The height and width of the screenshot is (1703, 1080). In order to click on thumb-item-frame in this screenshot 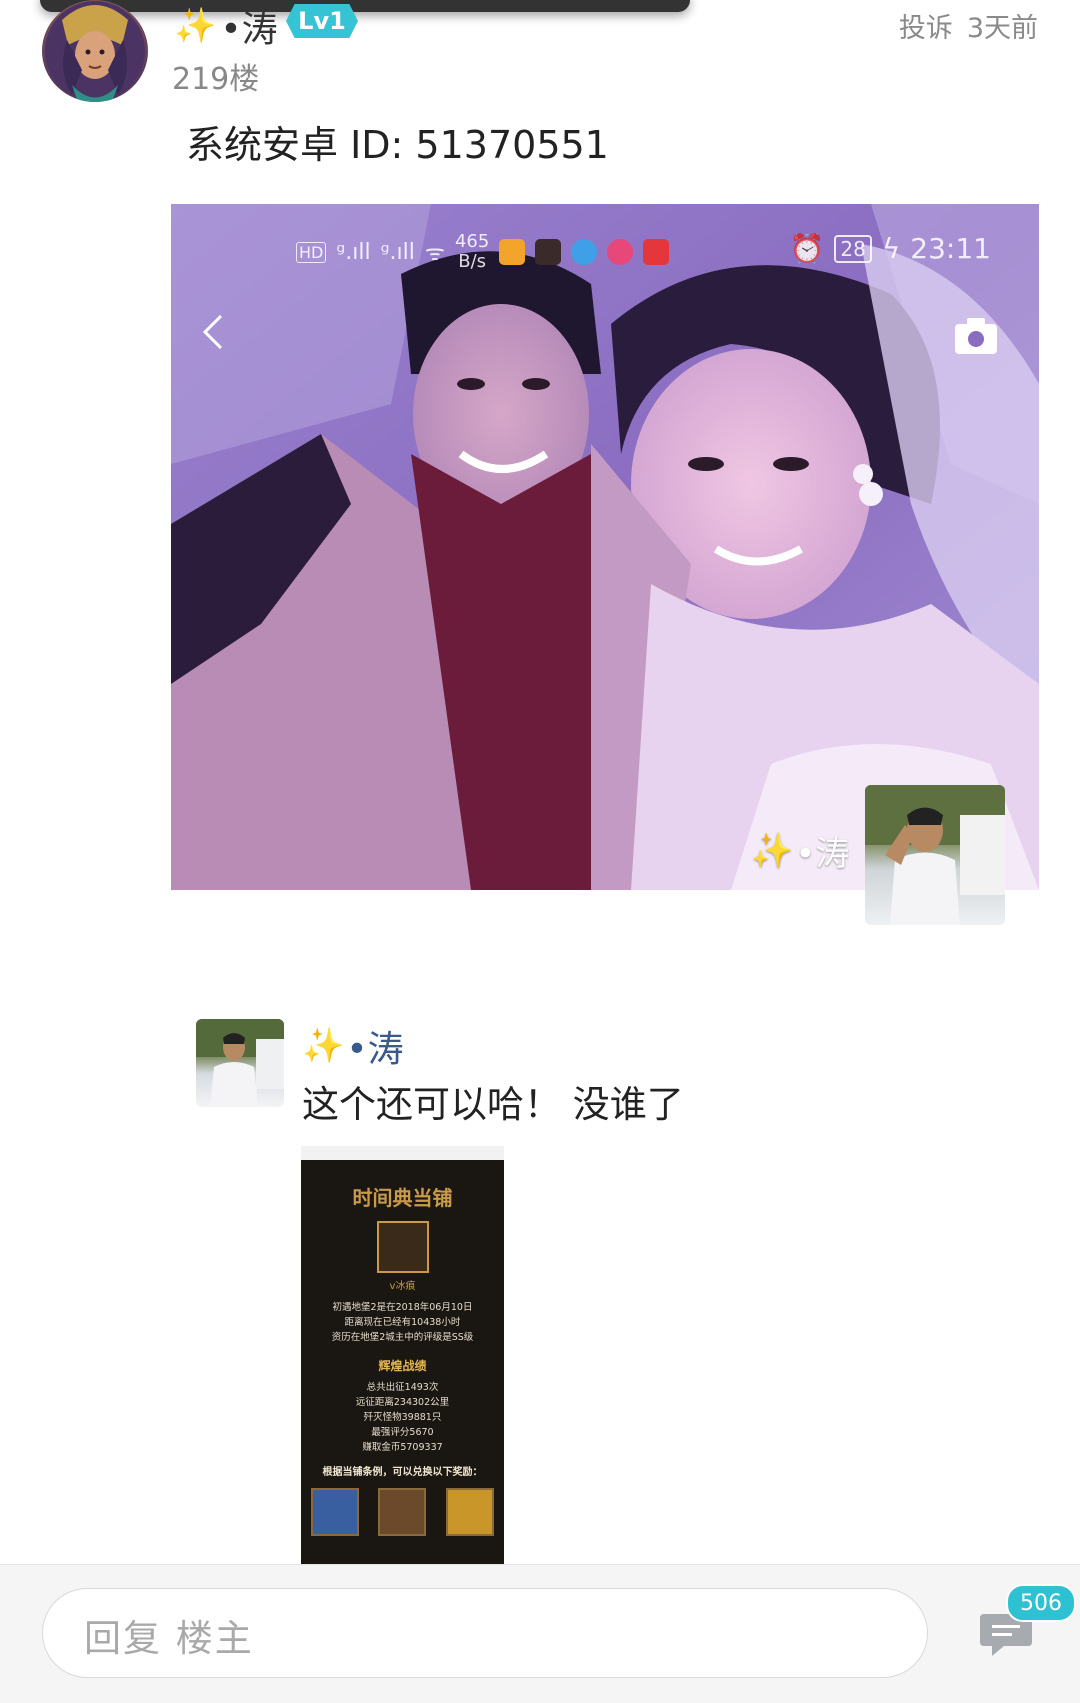, I will do `click(402, 1247)`.